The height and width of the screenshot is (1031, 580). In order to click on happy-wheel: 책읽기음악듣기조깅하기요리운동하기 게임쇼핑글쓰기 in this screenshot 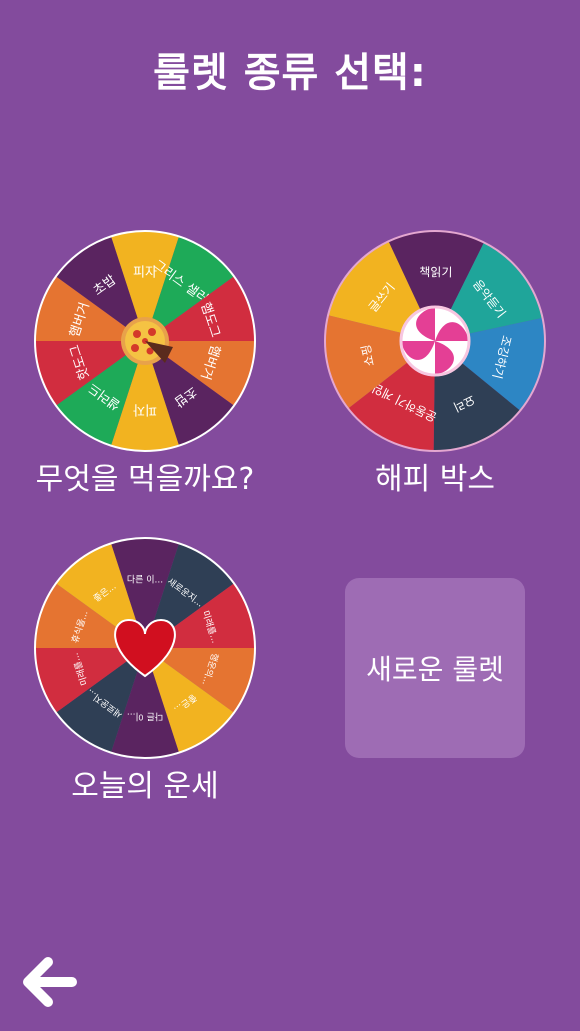, I will do `click(435, 341)`.